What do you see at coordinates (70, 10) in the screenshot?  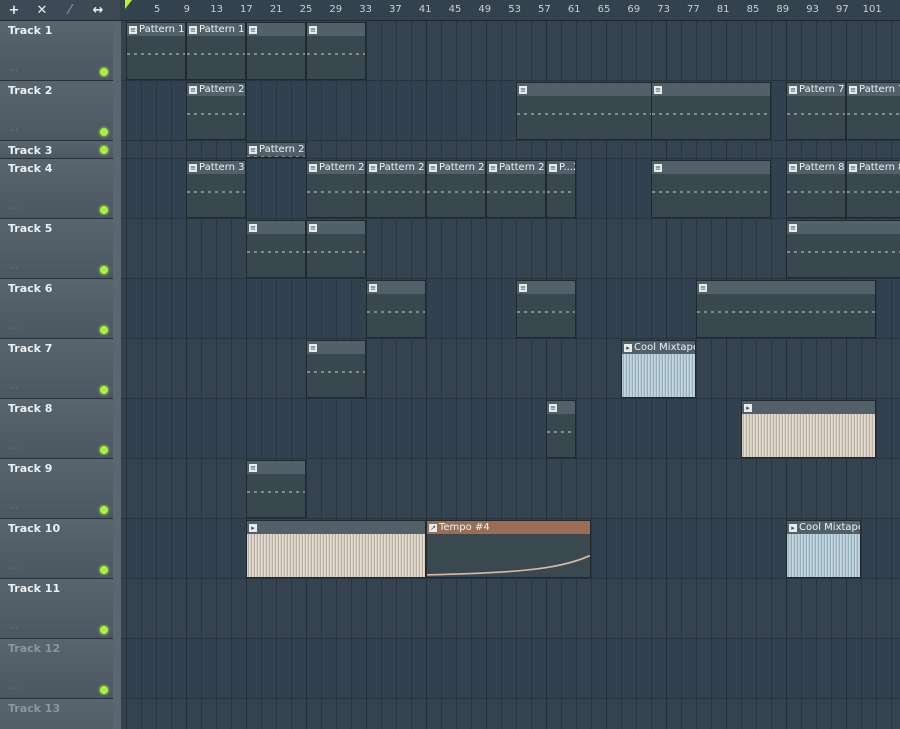 I see `draw-tool-button: ⁄` at bounding box center [70, 10].